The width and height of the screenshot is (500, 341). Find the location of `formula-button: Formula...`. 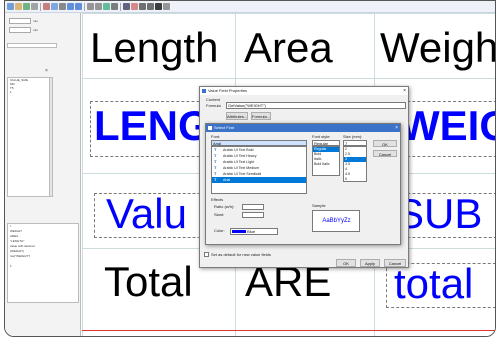

formula-button: Formula... is located at coordinates (261, 116).